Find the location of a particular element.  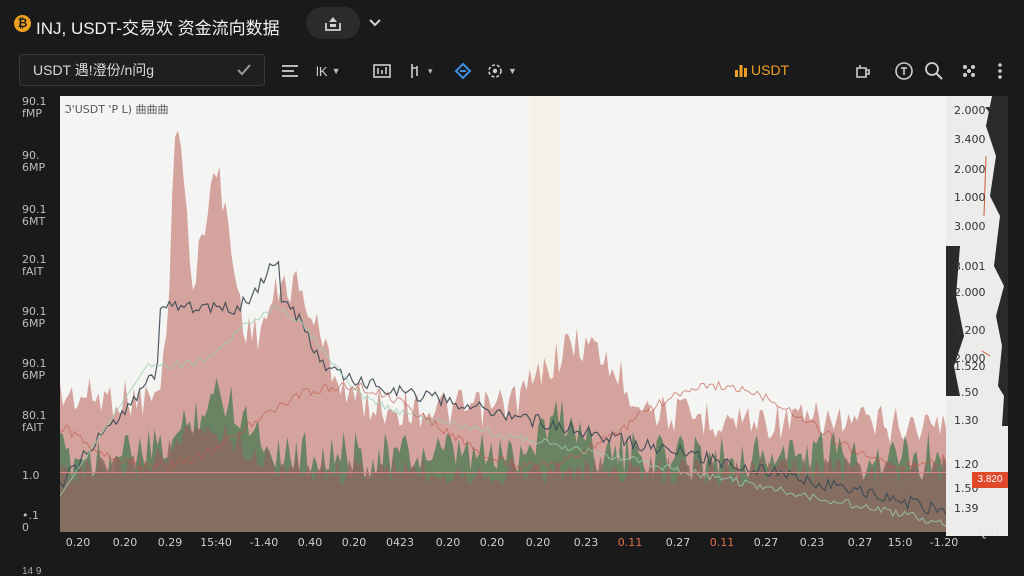

right-axis-label: 1.20 is located at coordinates (966, 464).